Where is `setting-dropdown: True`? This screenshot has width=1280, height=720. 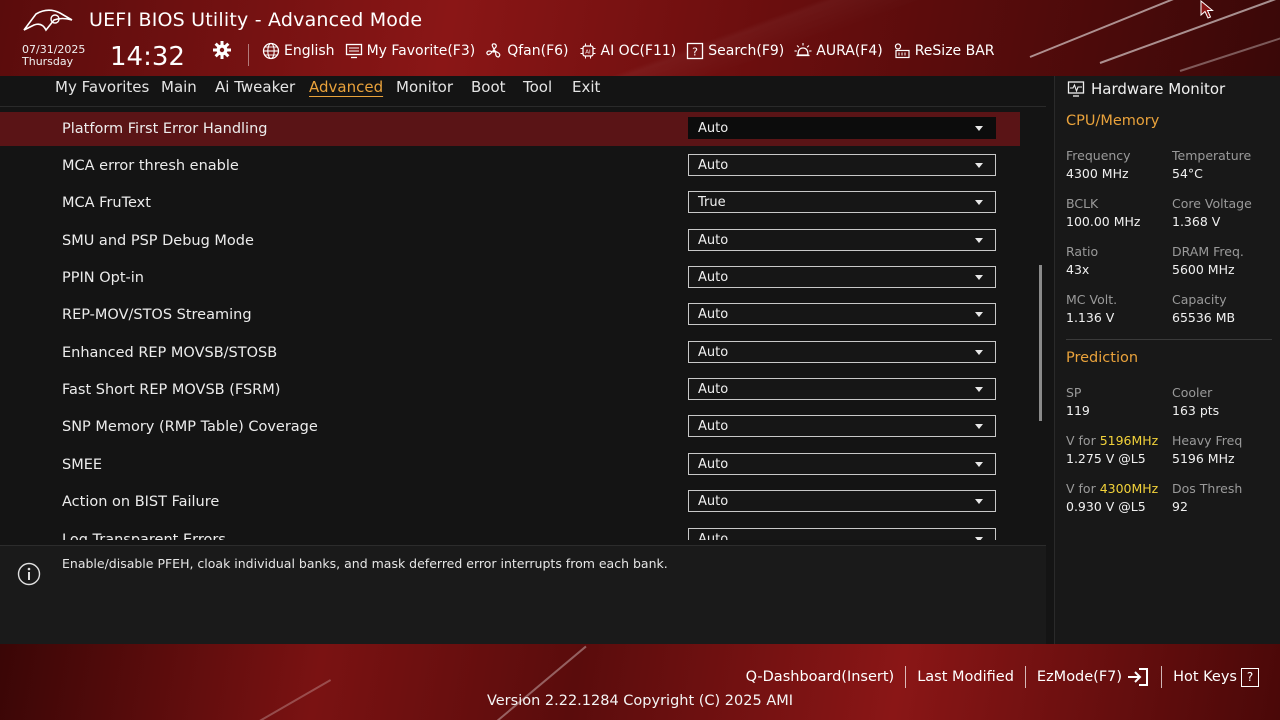 setting-dropdown: True is located at coordinates (842, 202).